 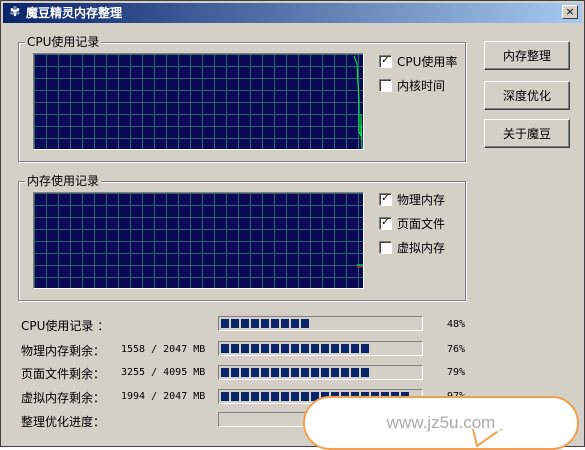 I want to click on virtual-memory-checkbox: 虚拟内存, so click(x=412, y=247).